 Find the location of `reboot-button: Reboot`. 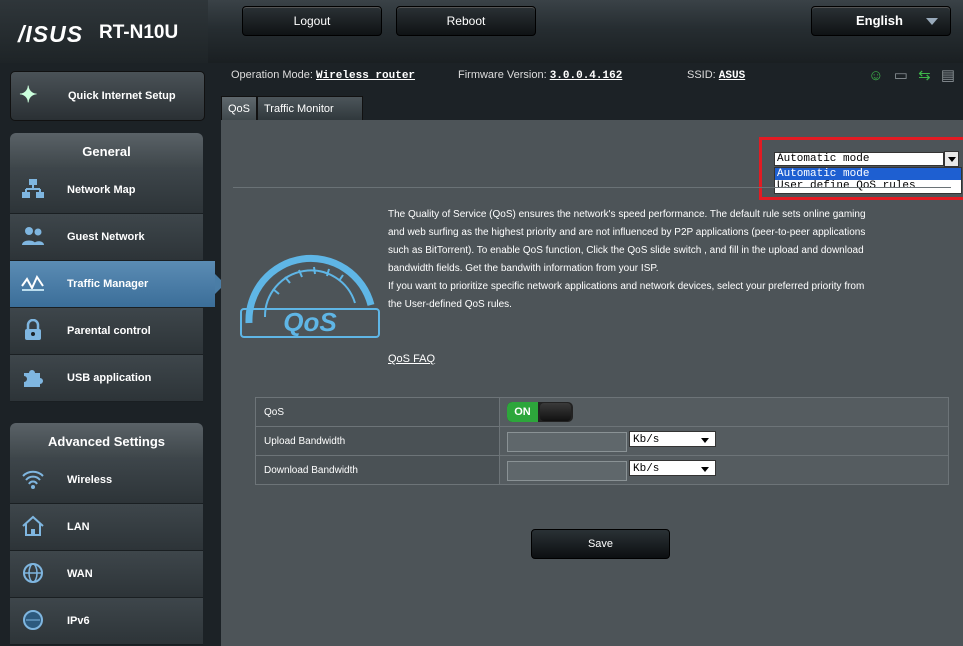

reboot-button: Reboot is located at coordinates (466, 21).